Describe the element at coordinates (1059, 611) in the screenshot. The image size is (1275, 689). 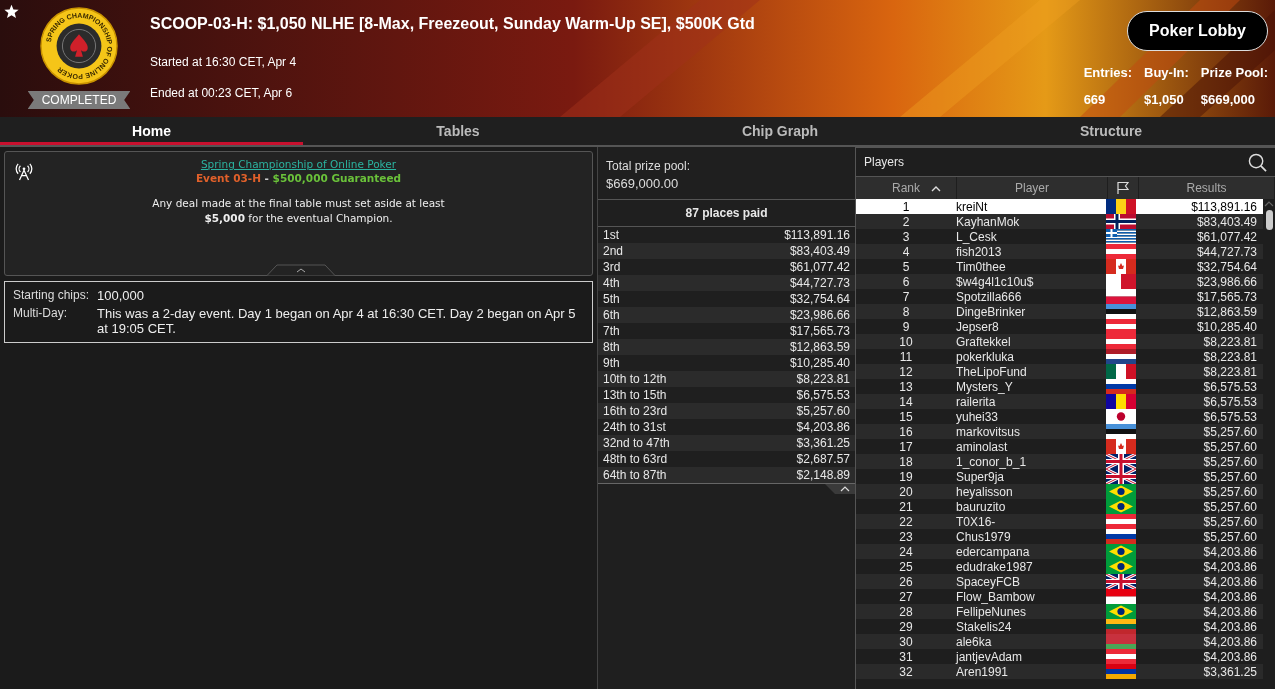
I see `player-row: 28 FellipeNunes $4,203.86` at that location.